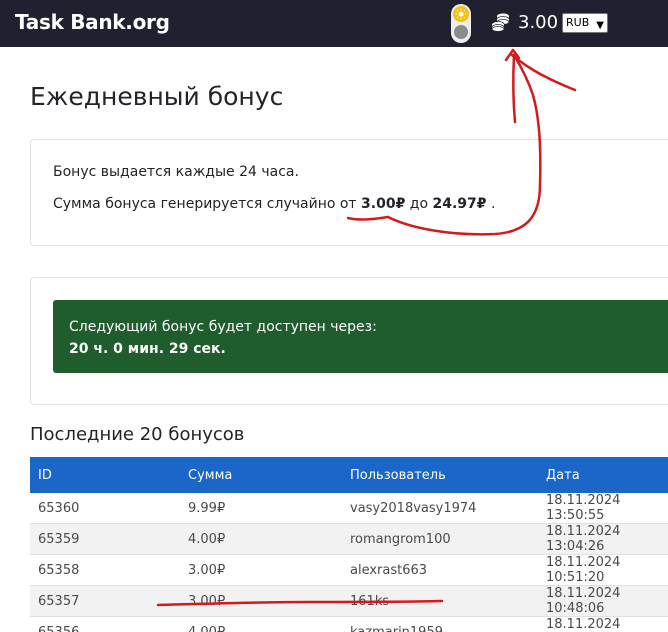 This screenshot has width=668, height=632. I want to click on countdown-label: Следующий бонус будет доступен через:, so click(223, 327).